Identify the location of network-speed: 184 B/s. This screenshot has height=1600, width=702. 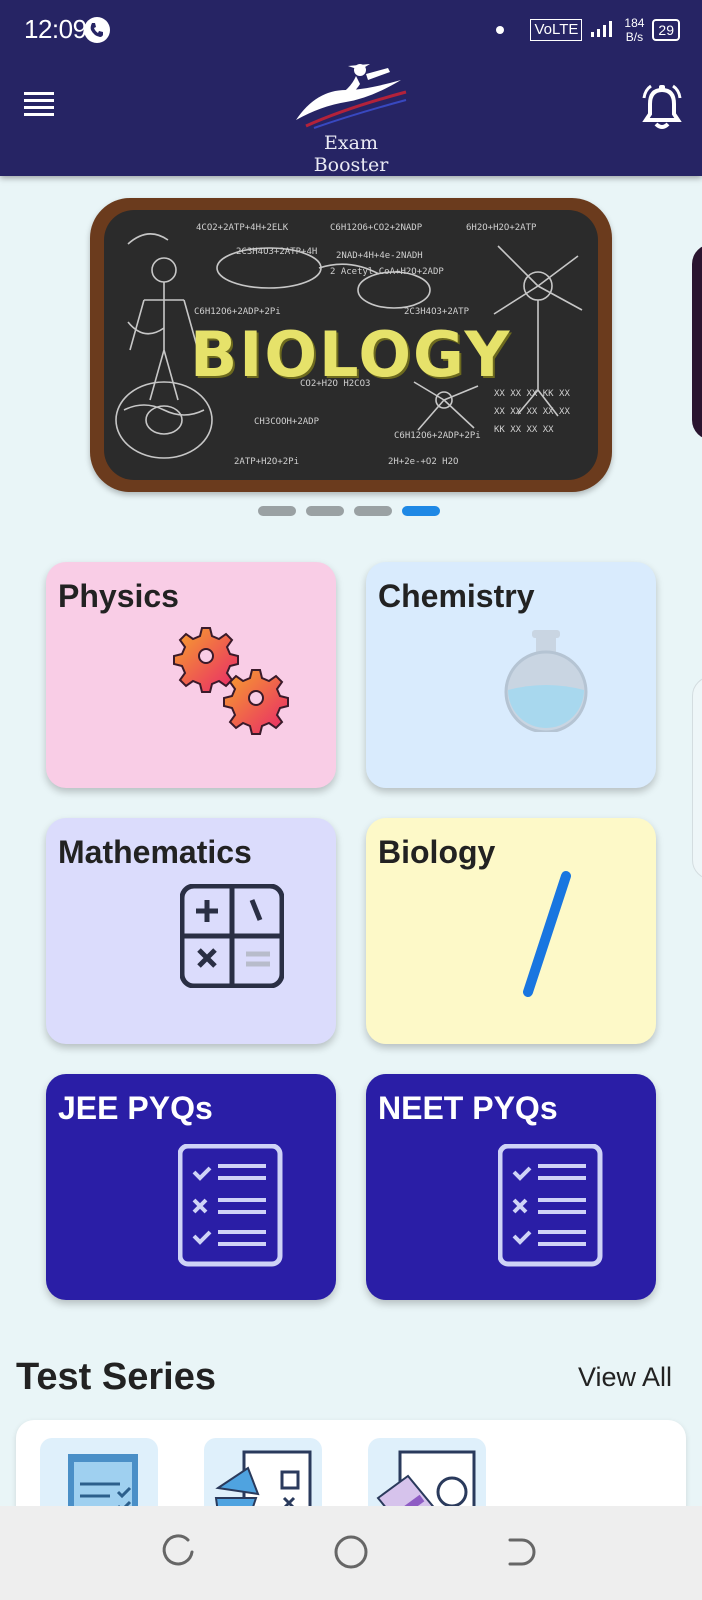
(634, 30).